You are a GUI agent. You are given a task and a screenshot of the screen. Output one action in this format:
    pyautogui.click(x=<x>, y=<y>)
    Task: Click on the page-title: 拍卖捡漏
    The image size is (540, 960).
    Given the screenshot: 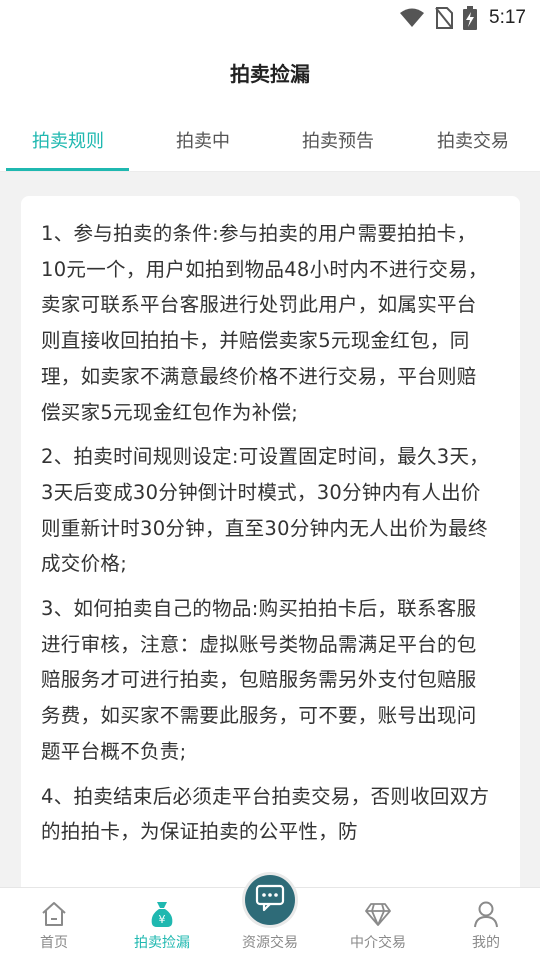 What is the action you would take?
    pyautogui.click(x=270, y=73)
    